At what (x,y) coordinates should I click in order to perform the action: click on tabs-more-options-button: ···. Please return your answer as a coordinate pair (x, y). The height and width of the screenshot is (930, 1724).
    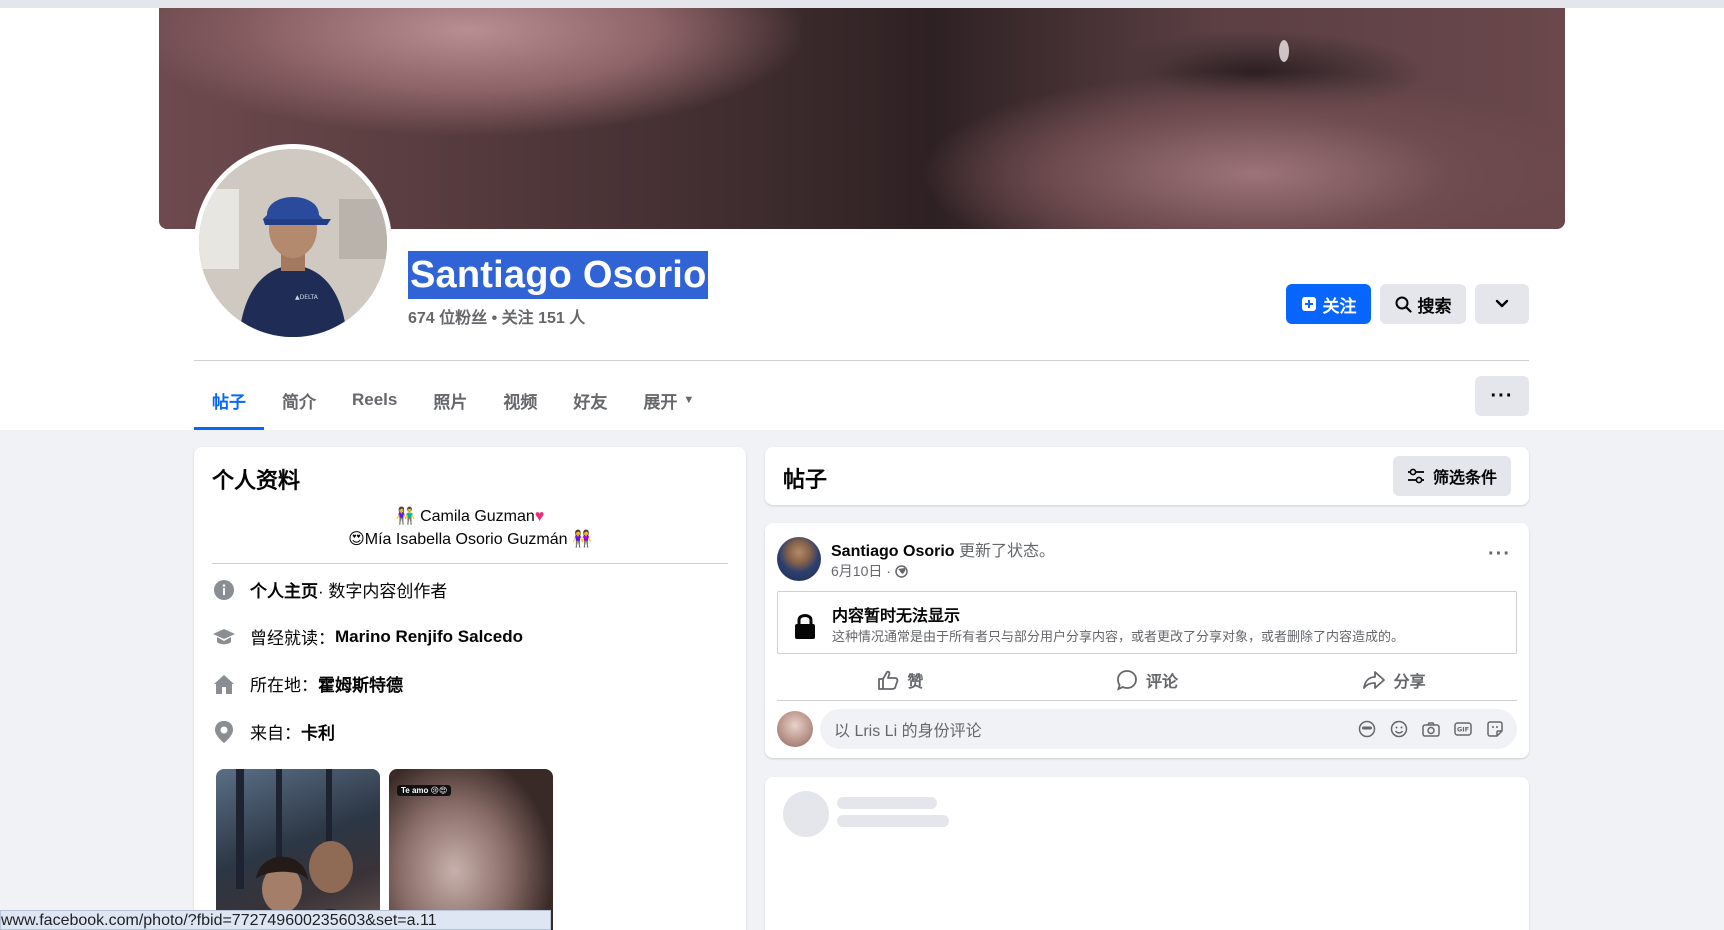
    Looking at the image, I should click on (1502, 396).